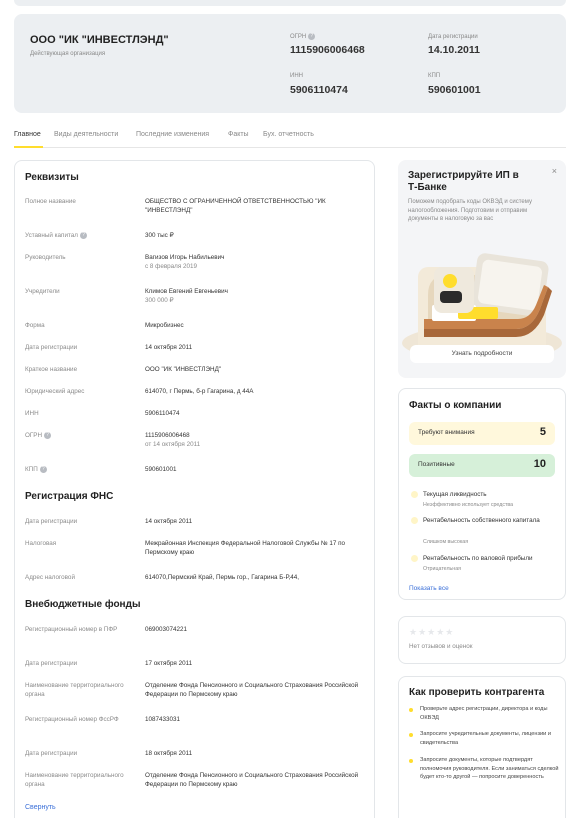  What do you see at coordinates (172, 134) in the screenshot?
I see `tab-changes: Последние изменения` at bounding box center [172, 134].